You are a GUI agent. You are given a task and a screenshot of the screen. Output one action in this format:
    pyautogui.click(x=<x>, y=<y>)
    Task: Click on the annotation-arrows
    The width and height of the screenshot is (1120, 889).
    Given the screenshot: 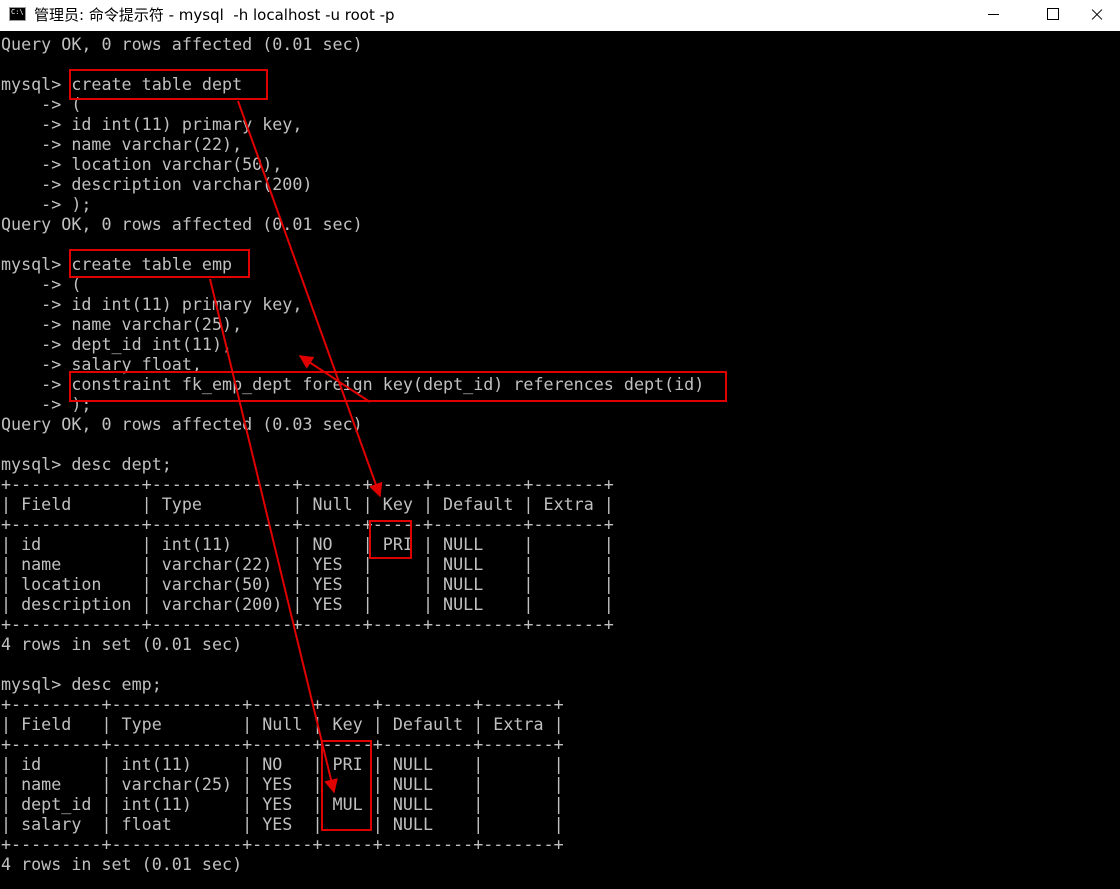 What is the action you would take?
    pyautogui.click(x=296, y=447)
    